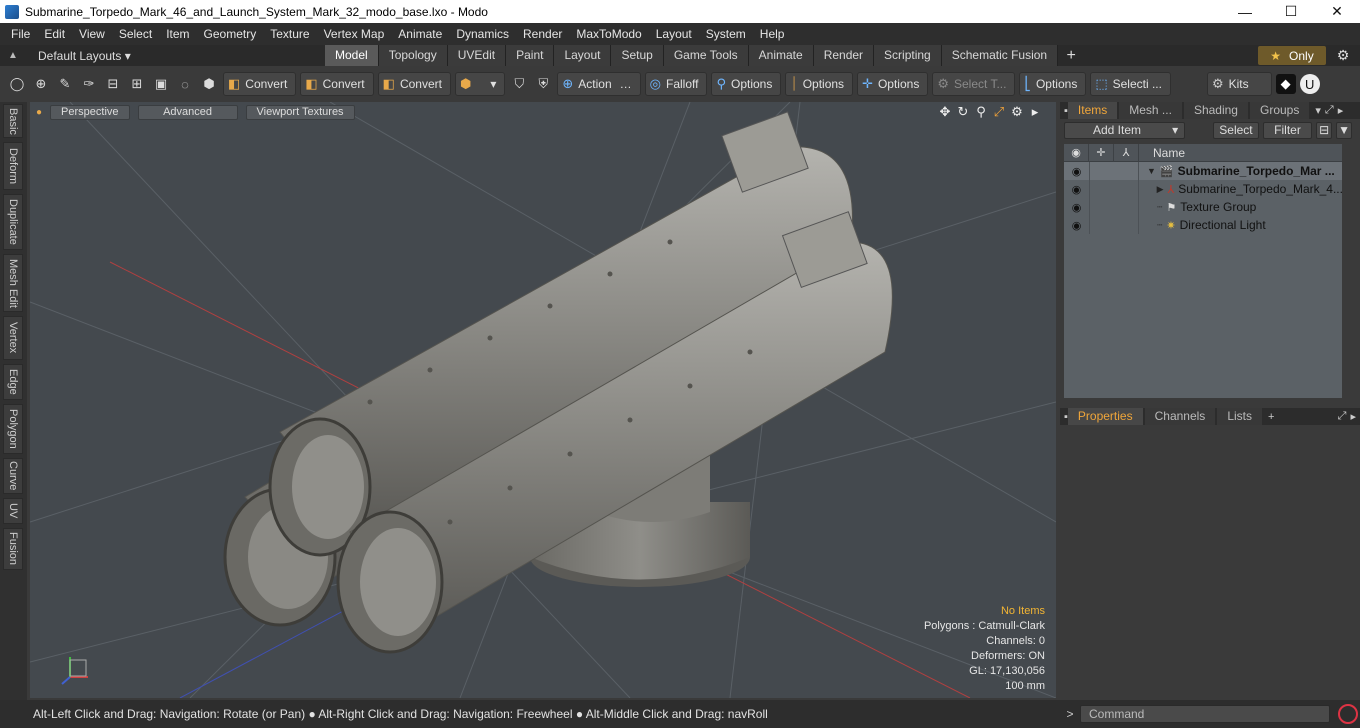 The width and height of the screenshot is (1360, 728). What do you see at coordinates (413, 55) in the screenshot?
I see `tab-topology: Topology` at bounding box center [413, 55].